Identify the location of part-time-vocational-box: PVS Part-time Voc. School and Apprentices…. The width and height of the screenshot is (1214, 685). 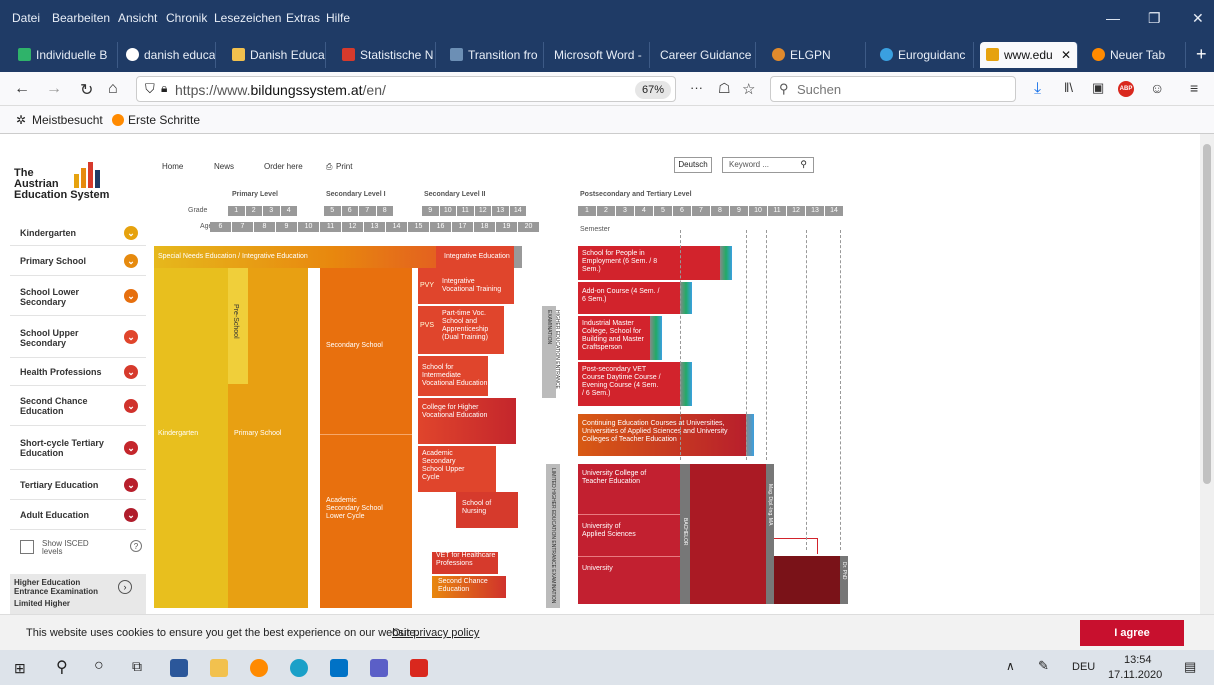
(461, 330).